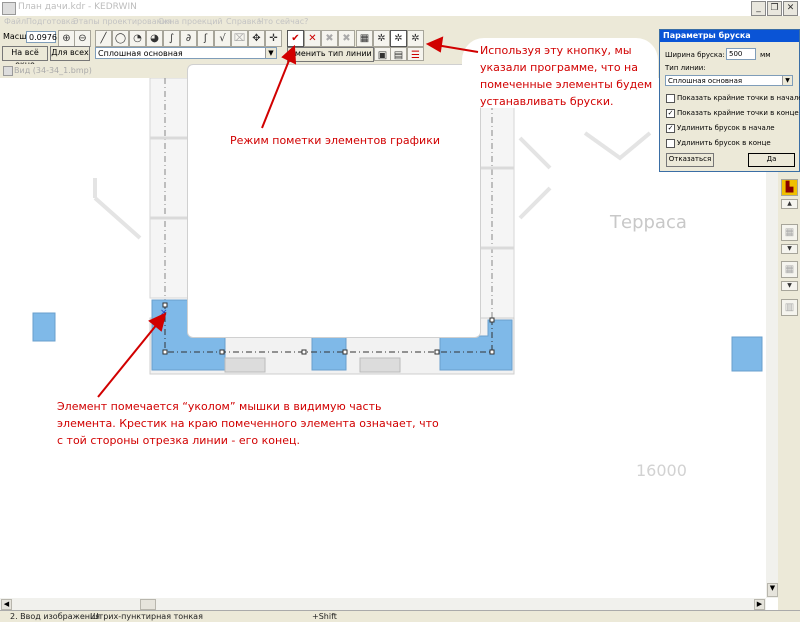  Describe the element at coordinates (787, 80) in the screenshot. I see `dialog-chevron-down-icon: ▼` at that location.